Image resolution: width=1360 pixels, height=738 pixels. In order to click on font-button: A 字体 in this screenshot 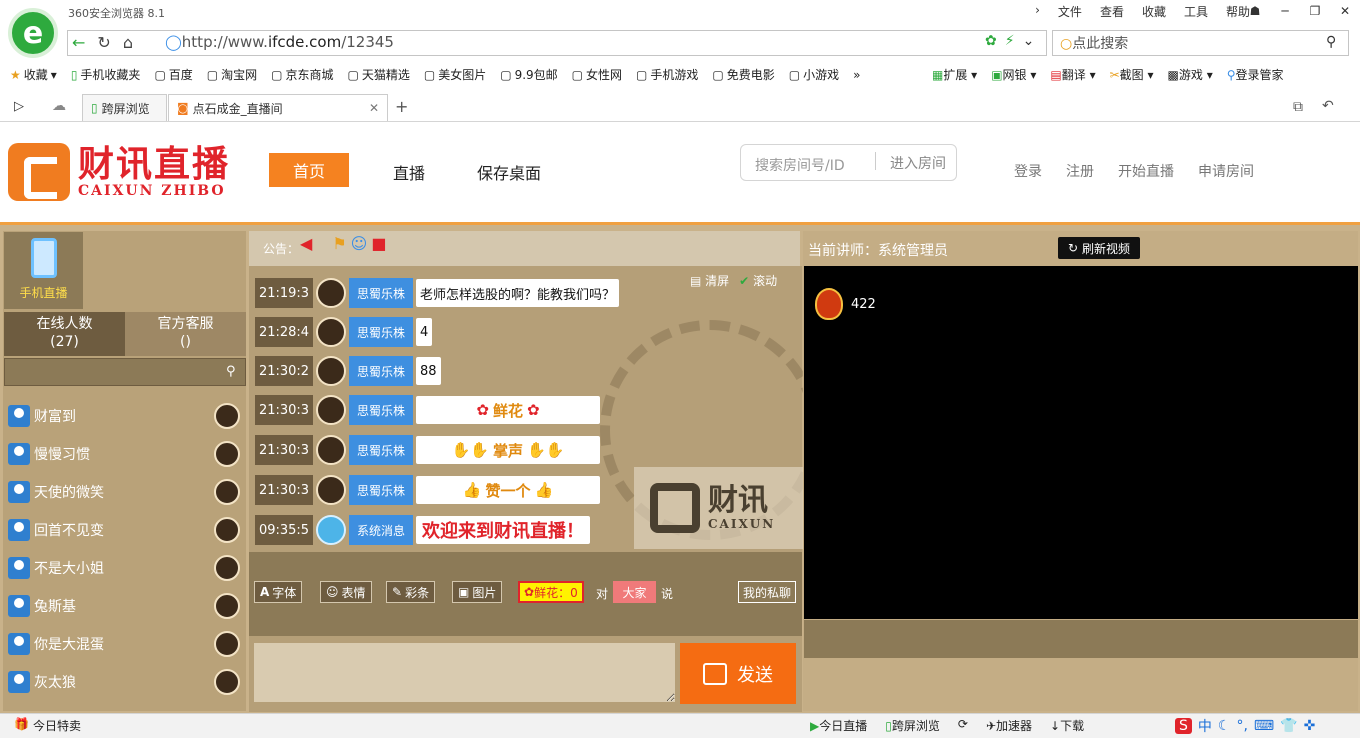, I will do `click(278, 592)`.